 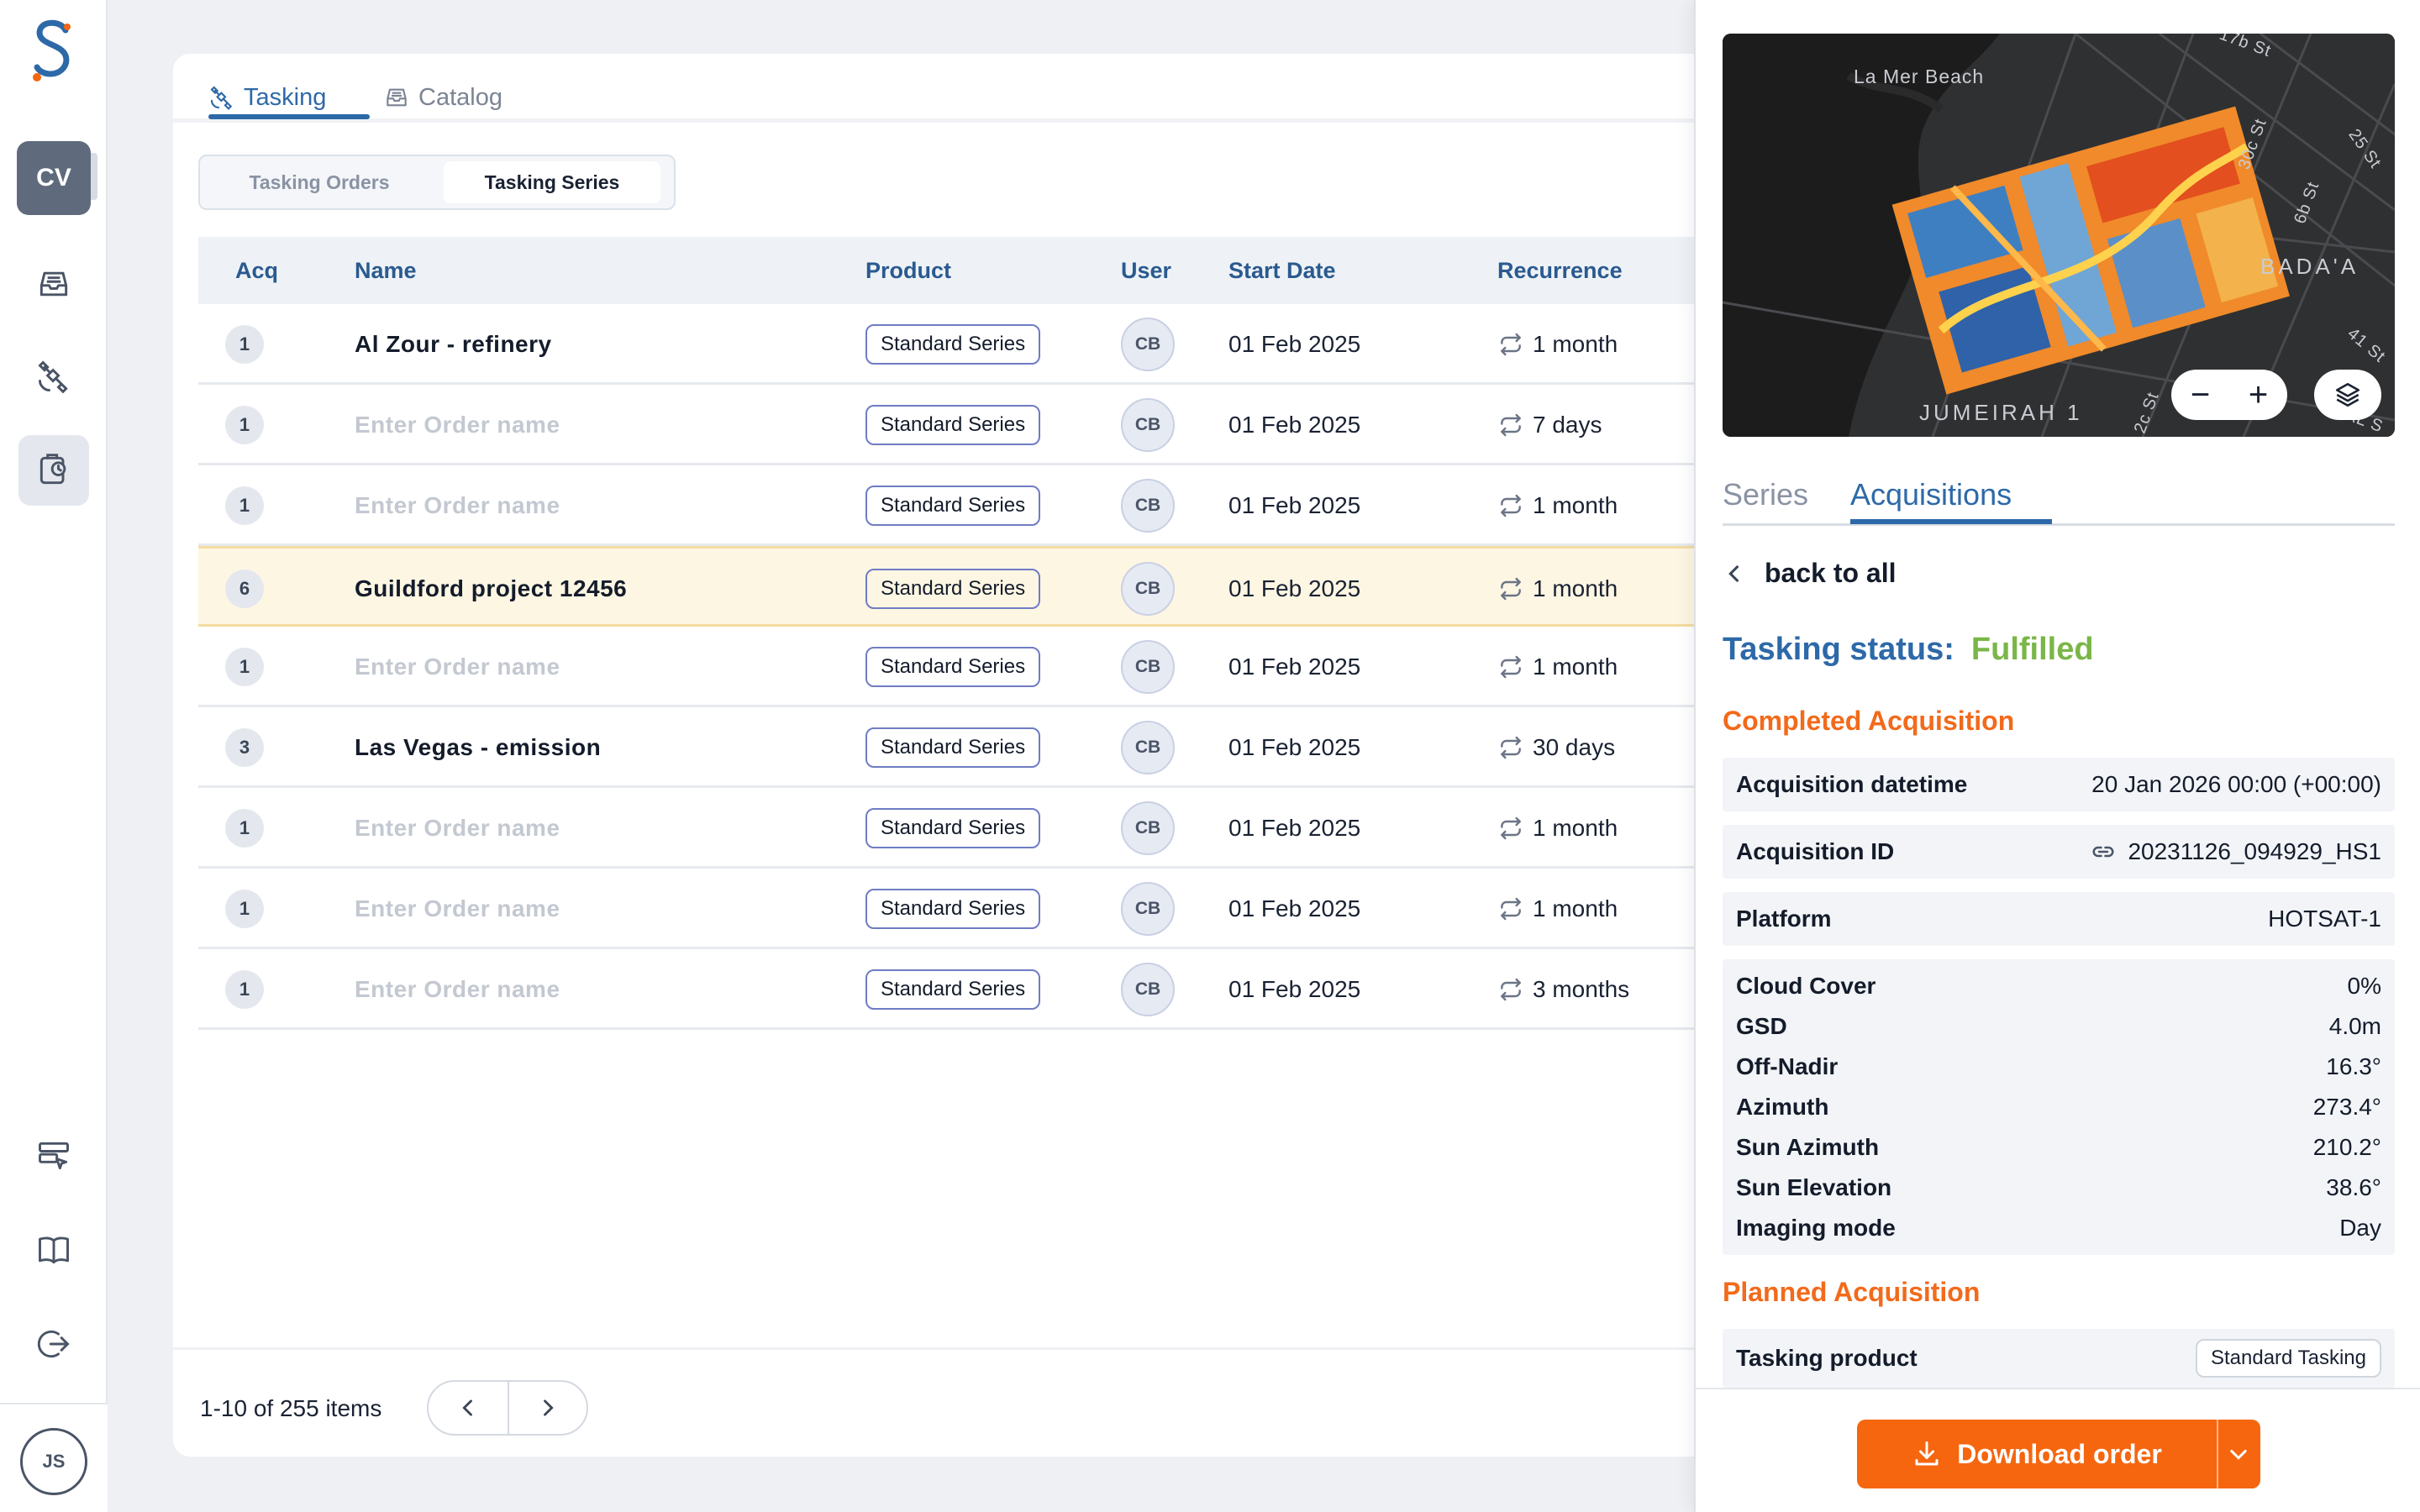 What do you see at coordinates (244, 747) in the screenshot?
I see `acq-cell: 3` at bounding box center [244, 747].